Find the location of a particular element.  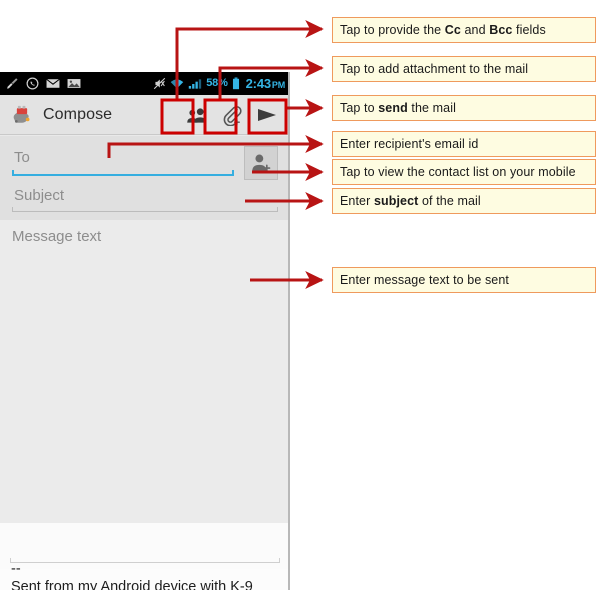

callout-cc-bcc: Tap to provide the Cc and Bcc fields is located at coordinates (464, 30).